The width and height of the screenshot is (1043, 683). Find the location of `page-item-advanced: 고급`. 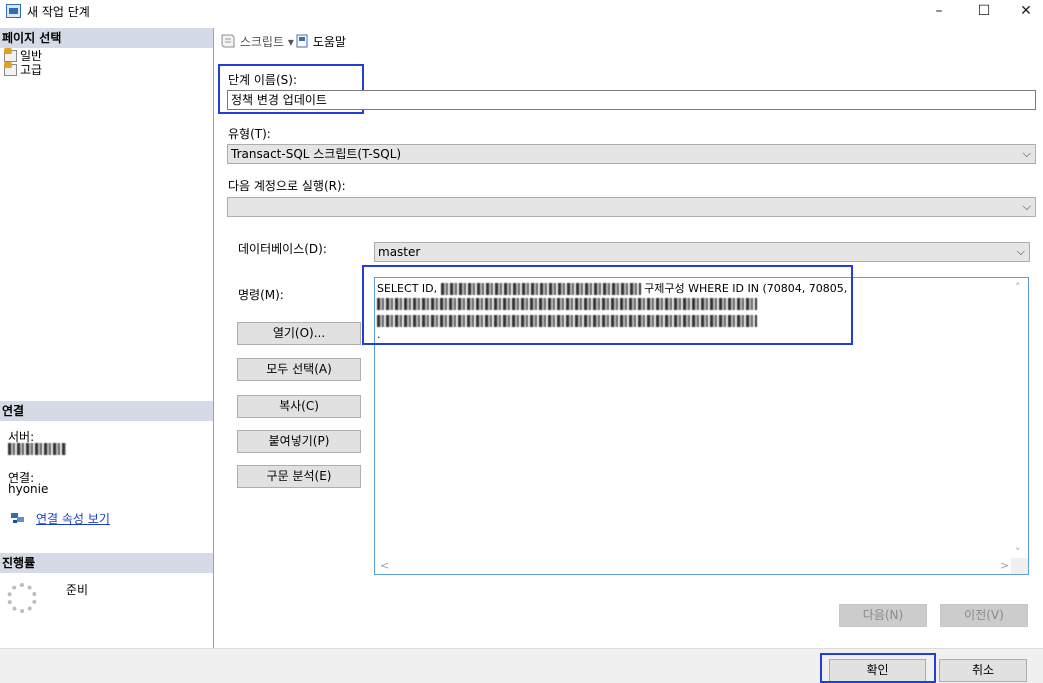

page-item-advanced: 고급 is located at coordinates (22, 69).